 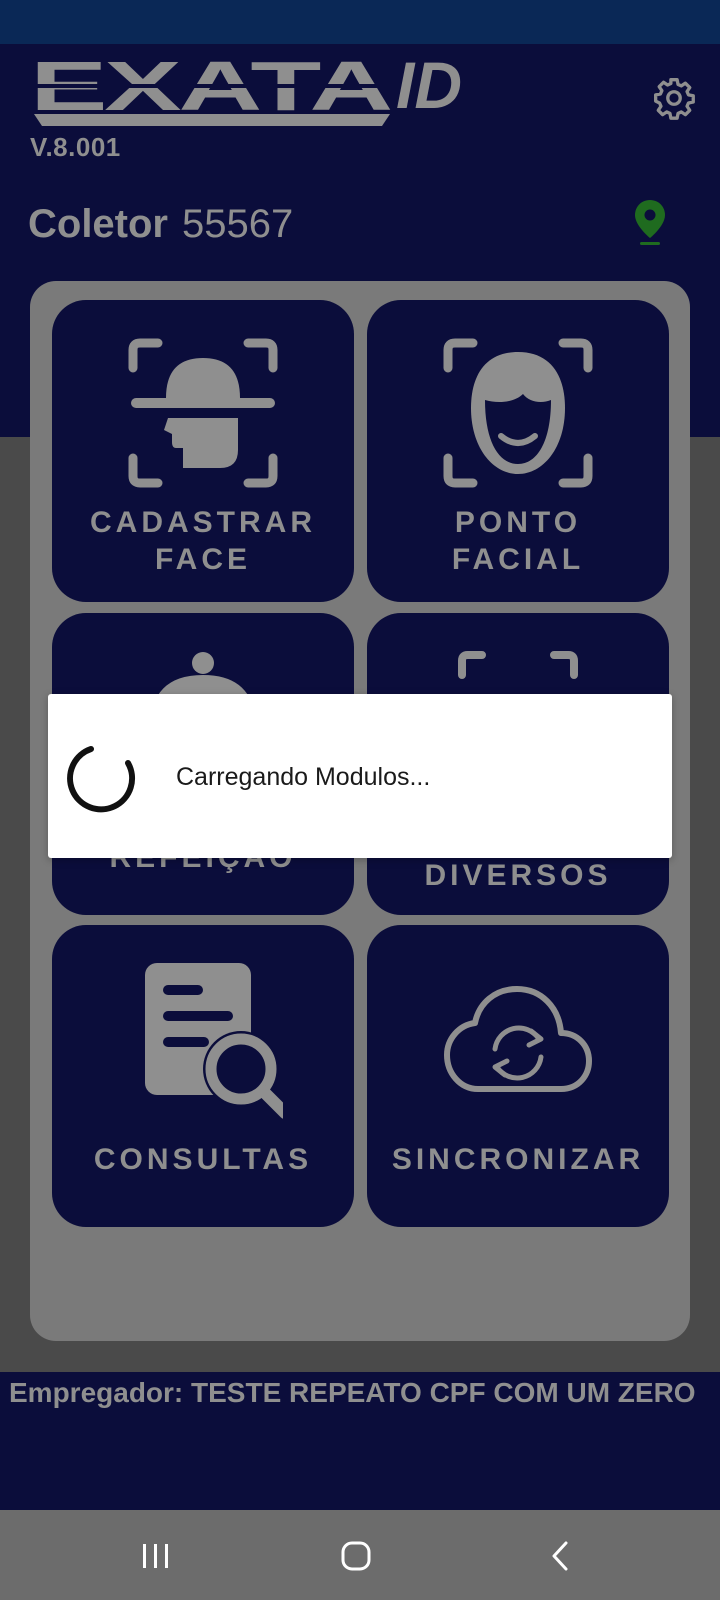 I want to click on tile-label: CADASTRAR, so click(x=203, y=522).